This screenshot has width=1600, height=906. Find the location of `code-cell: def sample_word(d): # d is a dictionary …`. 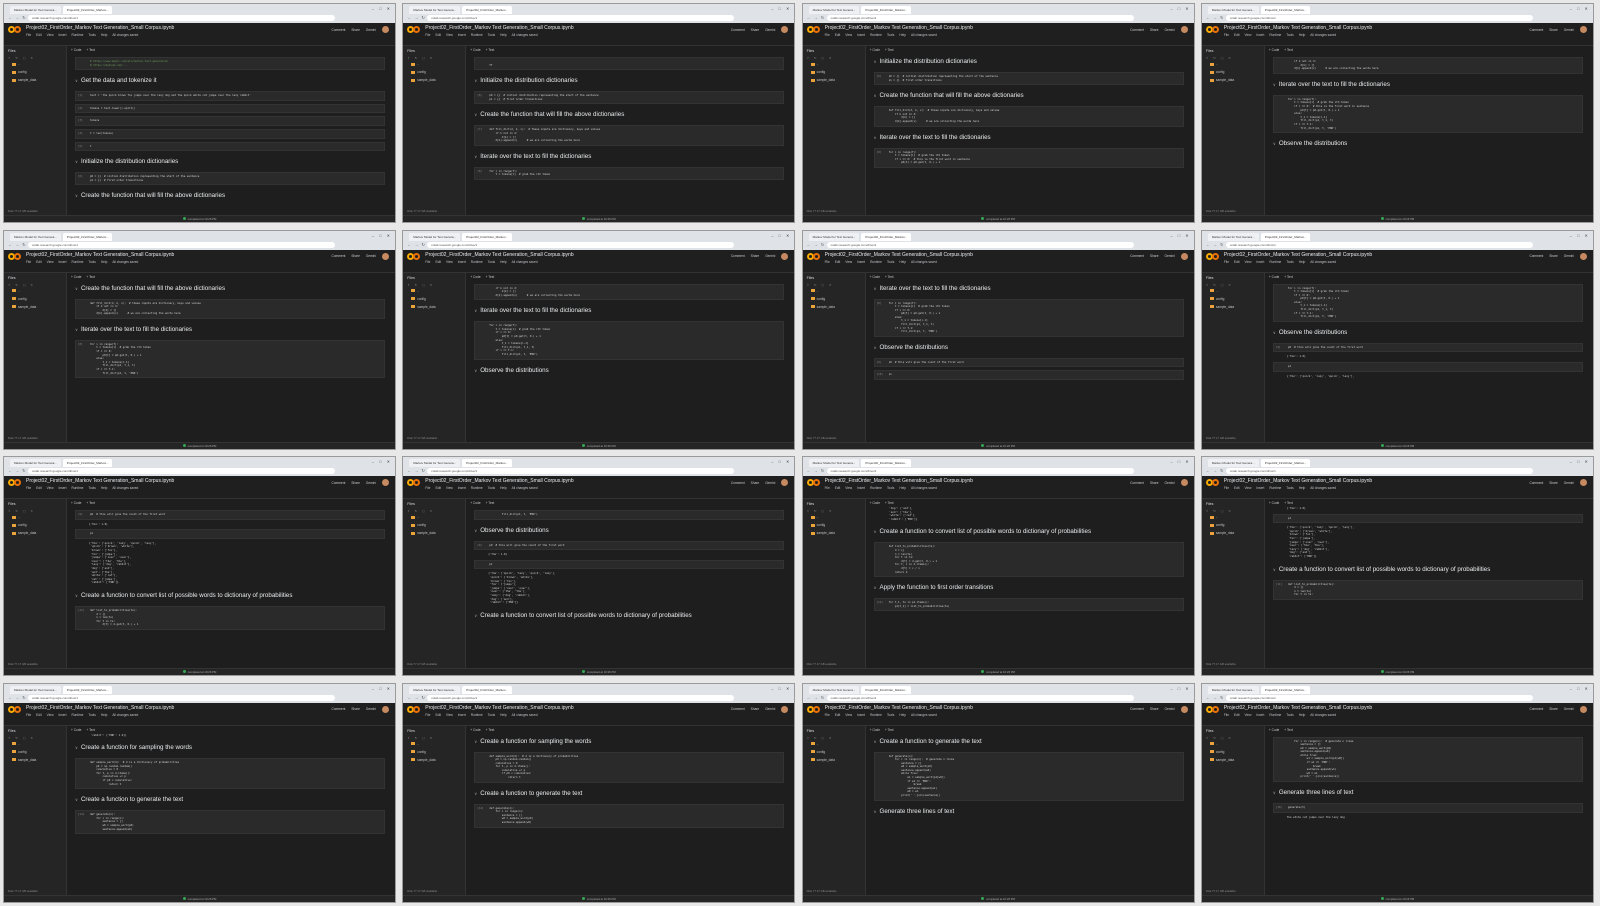

code-cell: def sample_word(d): # d is a dictionary … is located at coordinates (230, 774).